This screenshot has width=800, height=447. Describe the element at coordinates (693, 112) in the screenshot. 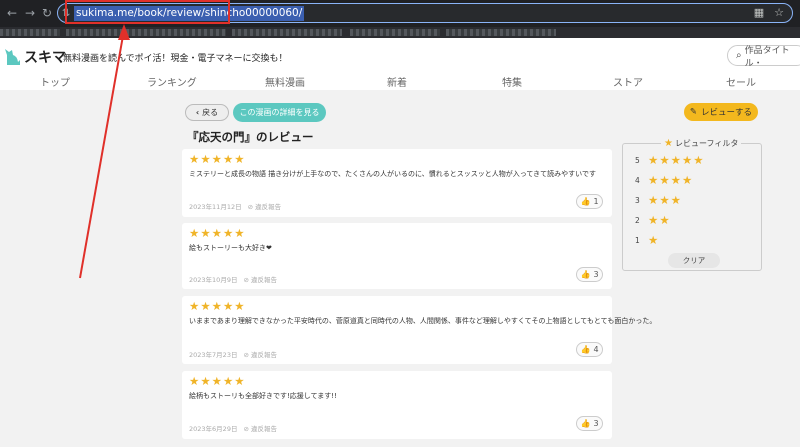

I see `comment-icon: ✎` at that location.